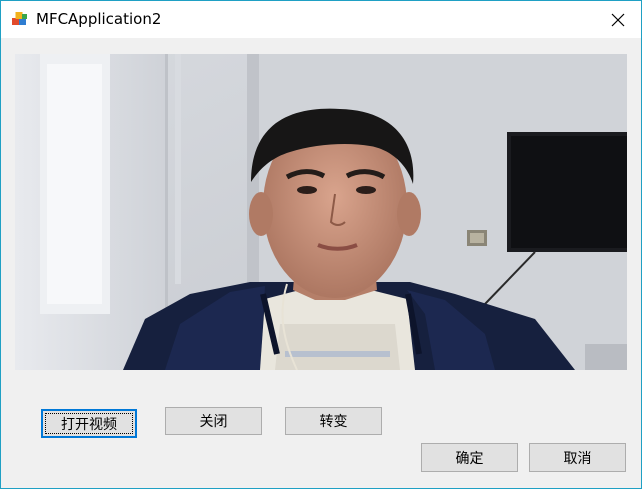  What do you see at coordinates (469, 457) in the screenshot?
I see `ok-button: 确定` at bounding box center [469, 457].